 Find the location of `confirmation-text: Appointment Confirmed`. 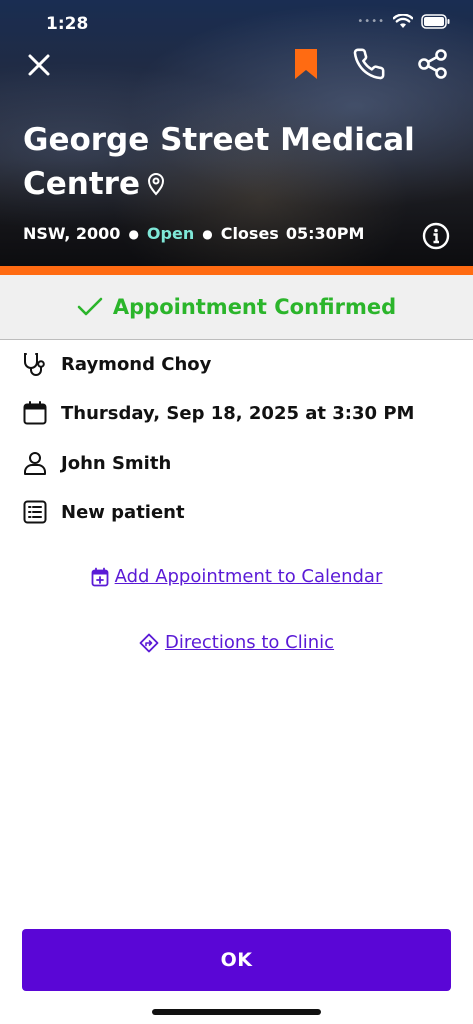

confirmation-text: Appointment Confirmed is located at coordinates (254, 307).